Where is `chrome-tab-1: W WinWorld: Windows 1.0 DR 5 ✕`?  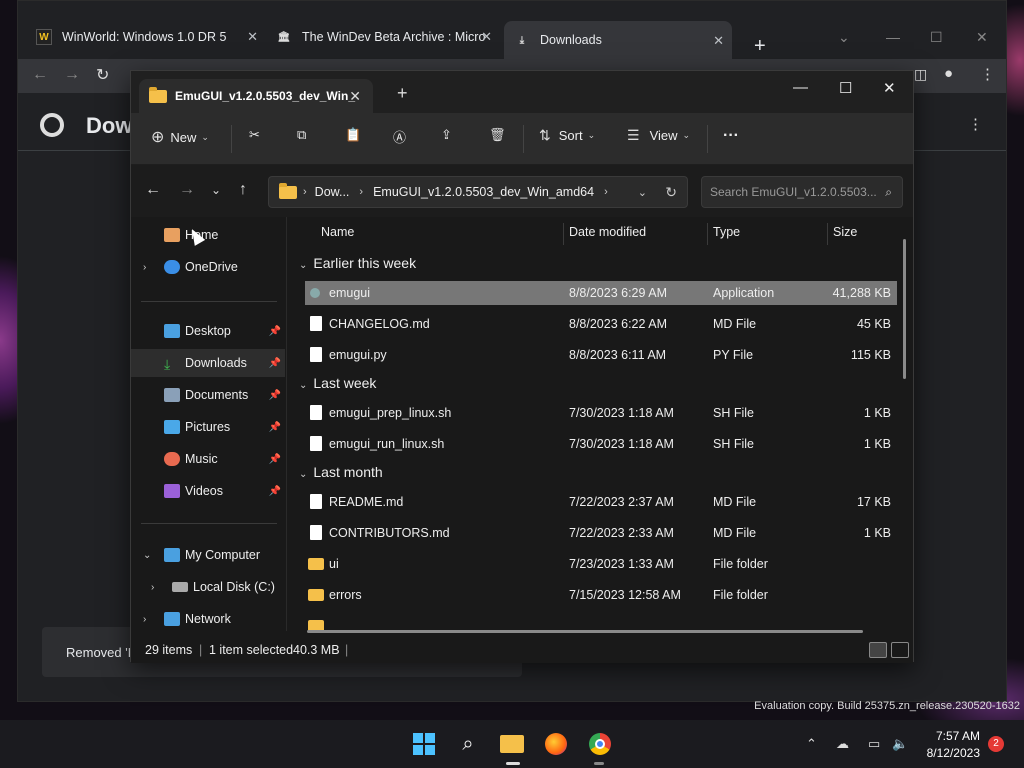
chrome-tab-1: W WinWorld: Windows 1.0 DR 5 ✕ is located at coordinates (147, 37).